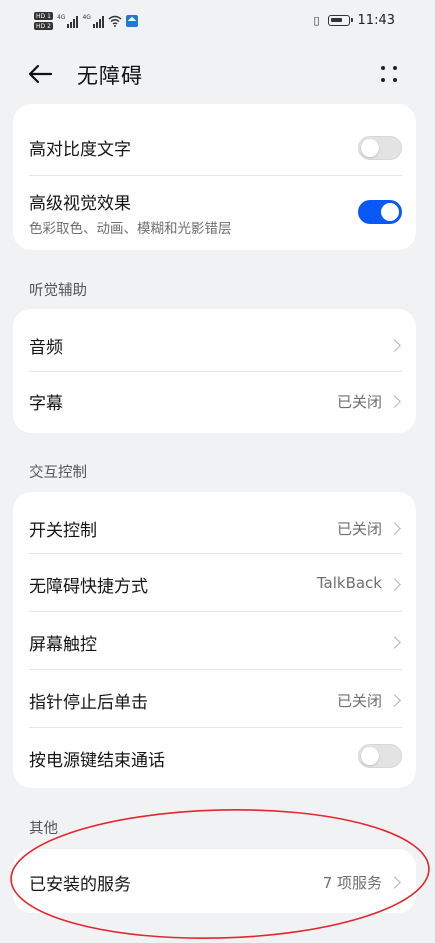 This screenshot has width=435, height=943. What do you see at coordinates (97, 761) in the screenshot?
I see `power-button-ends-call-label: 按电源键结束通话` at bounding box center [97, 761].